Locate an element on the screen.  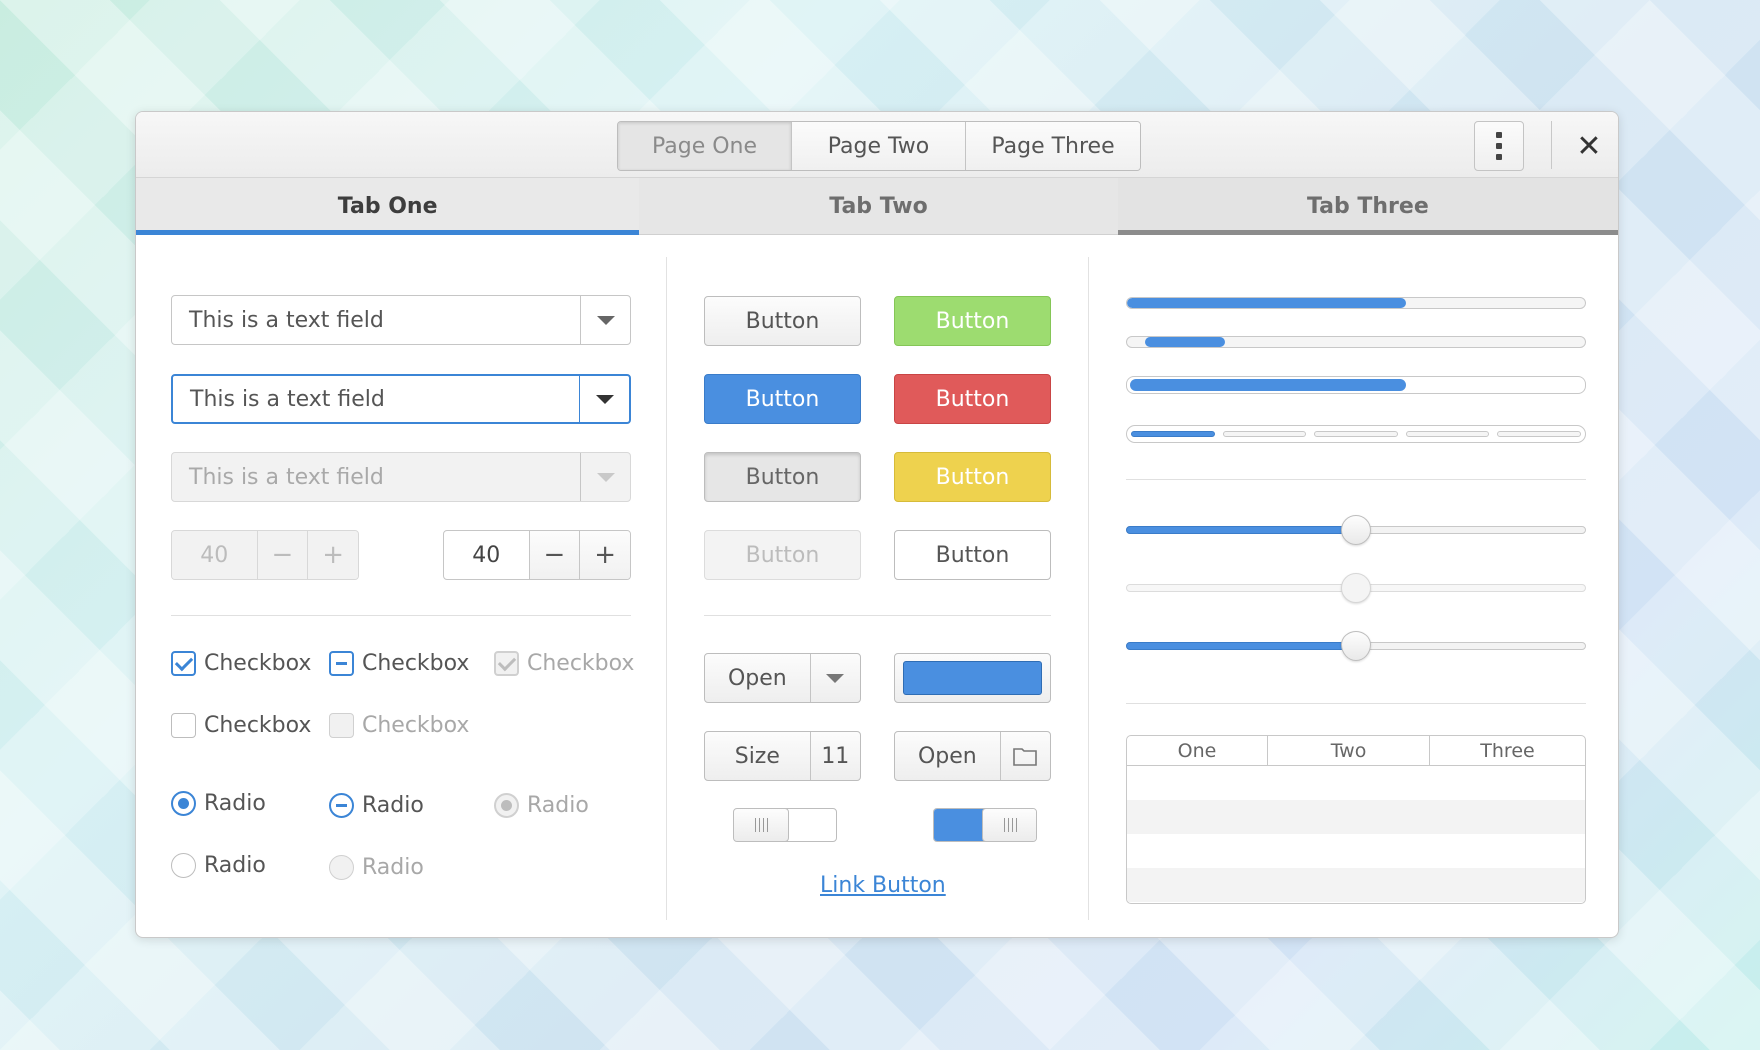
radio-circle-icon is located at coordinates (183, 865).